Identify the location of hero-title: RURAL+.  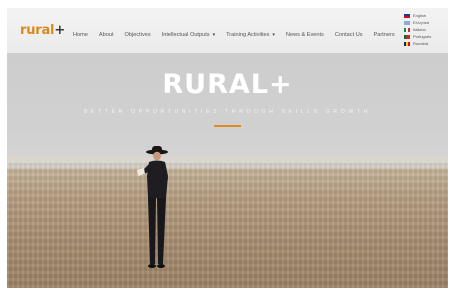
(227, 84).